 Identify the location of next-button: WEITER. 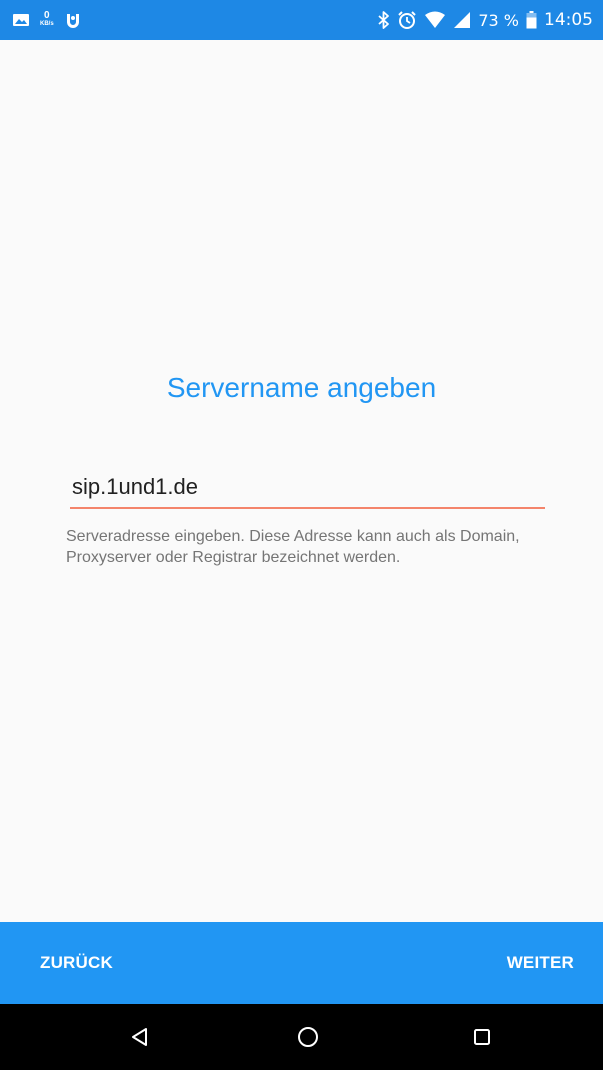
(540, 963).